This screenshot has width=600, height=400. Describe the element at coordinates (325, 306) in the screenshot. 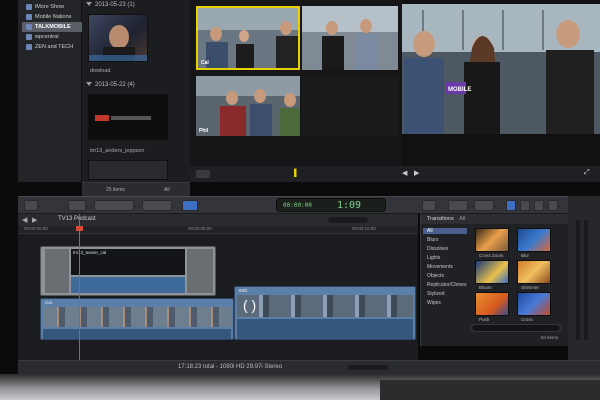

I see `clip-filmstrip` at that location.